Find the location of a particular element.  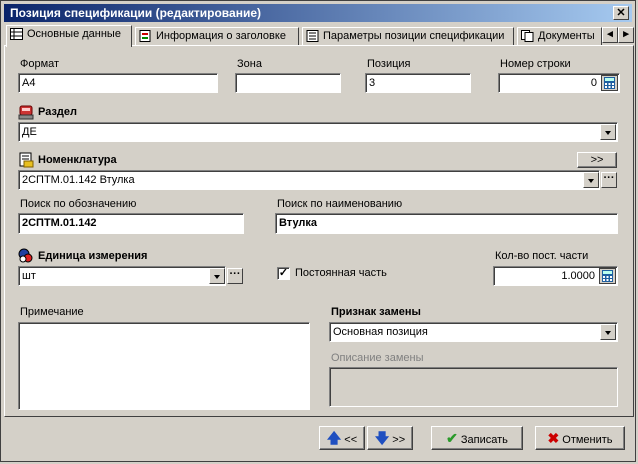

tab-position-params: Параметры позиции спецификации is located at coordinates (408, 36).